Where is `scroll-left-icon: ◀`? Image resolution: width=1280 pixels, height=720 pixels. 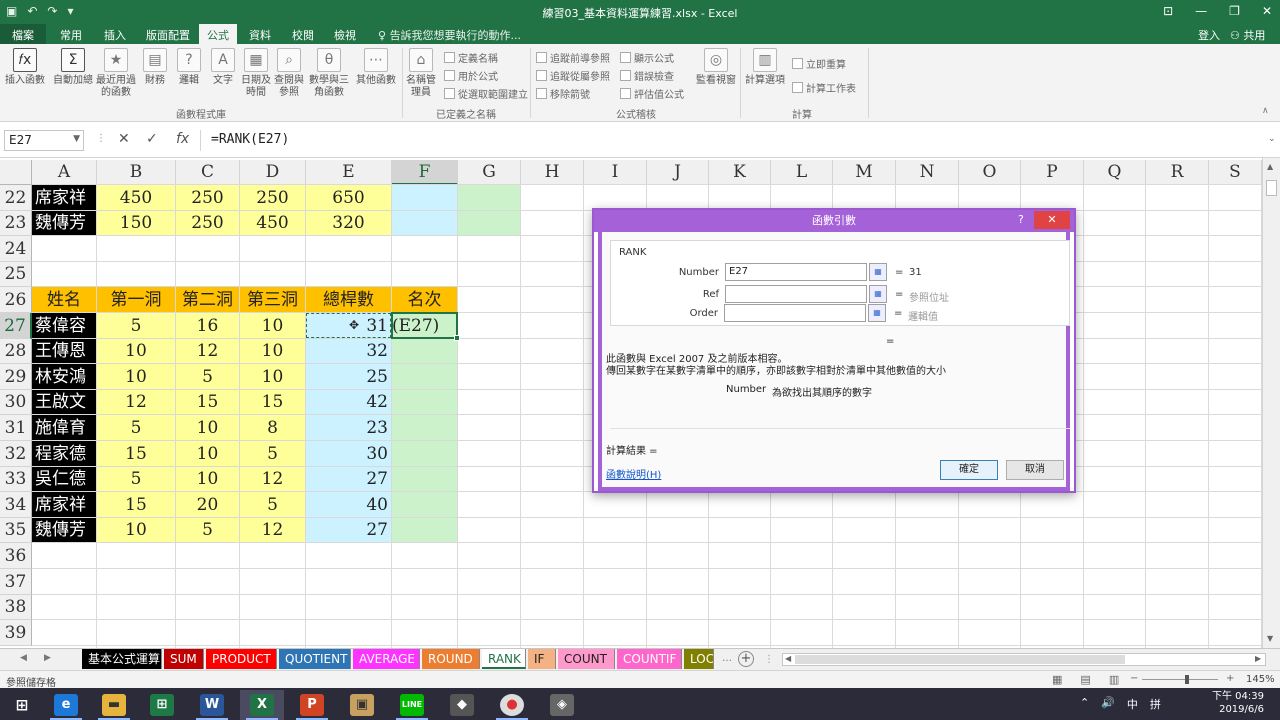 scroll-left-icon: ◀ is located at coordinates (788, 658).